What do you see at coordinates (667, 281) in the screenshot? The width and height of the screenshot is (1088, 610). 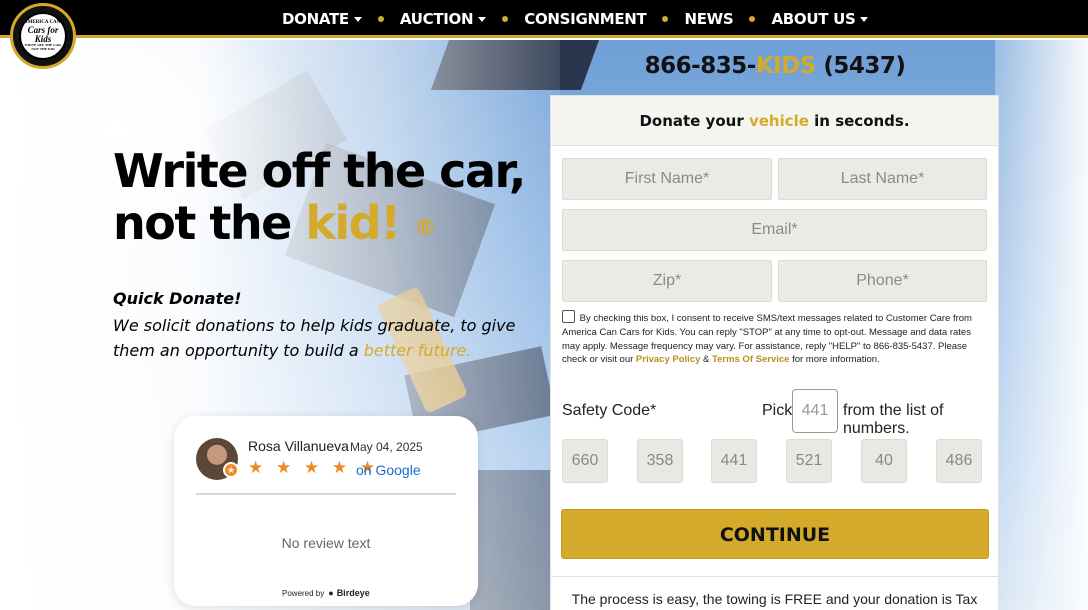 I see `zip-field` at bounding box center [667, 281].